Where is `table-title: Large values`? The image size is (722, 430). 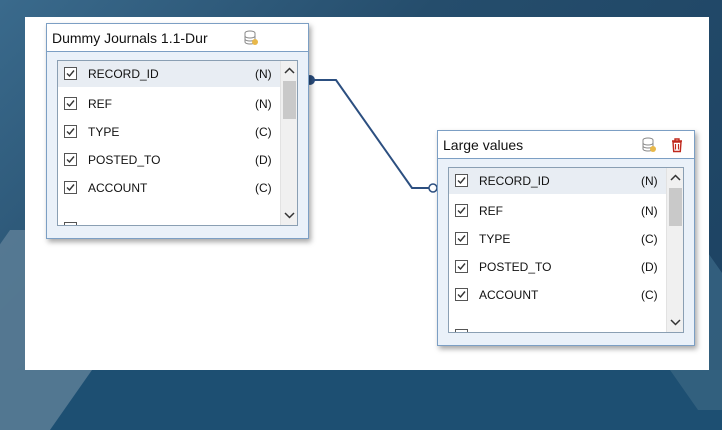 table-title: Large values is located at coordinates (483, 144).